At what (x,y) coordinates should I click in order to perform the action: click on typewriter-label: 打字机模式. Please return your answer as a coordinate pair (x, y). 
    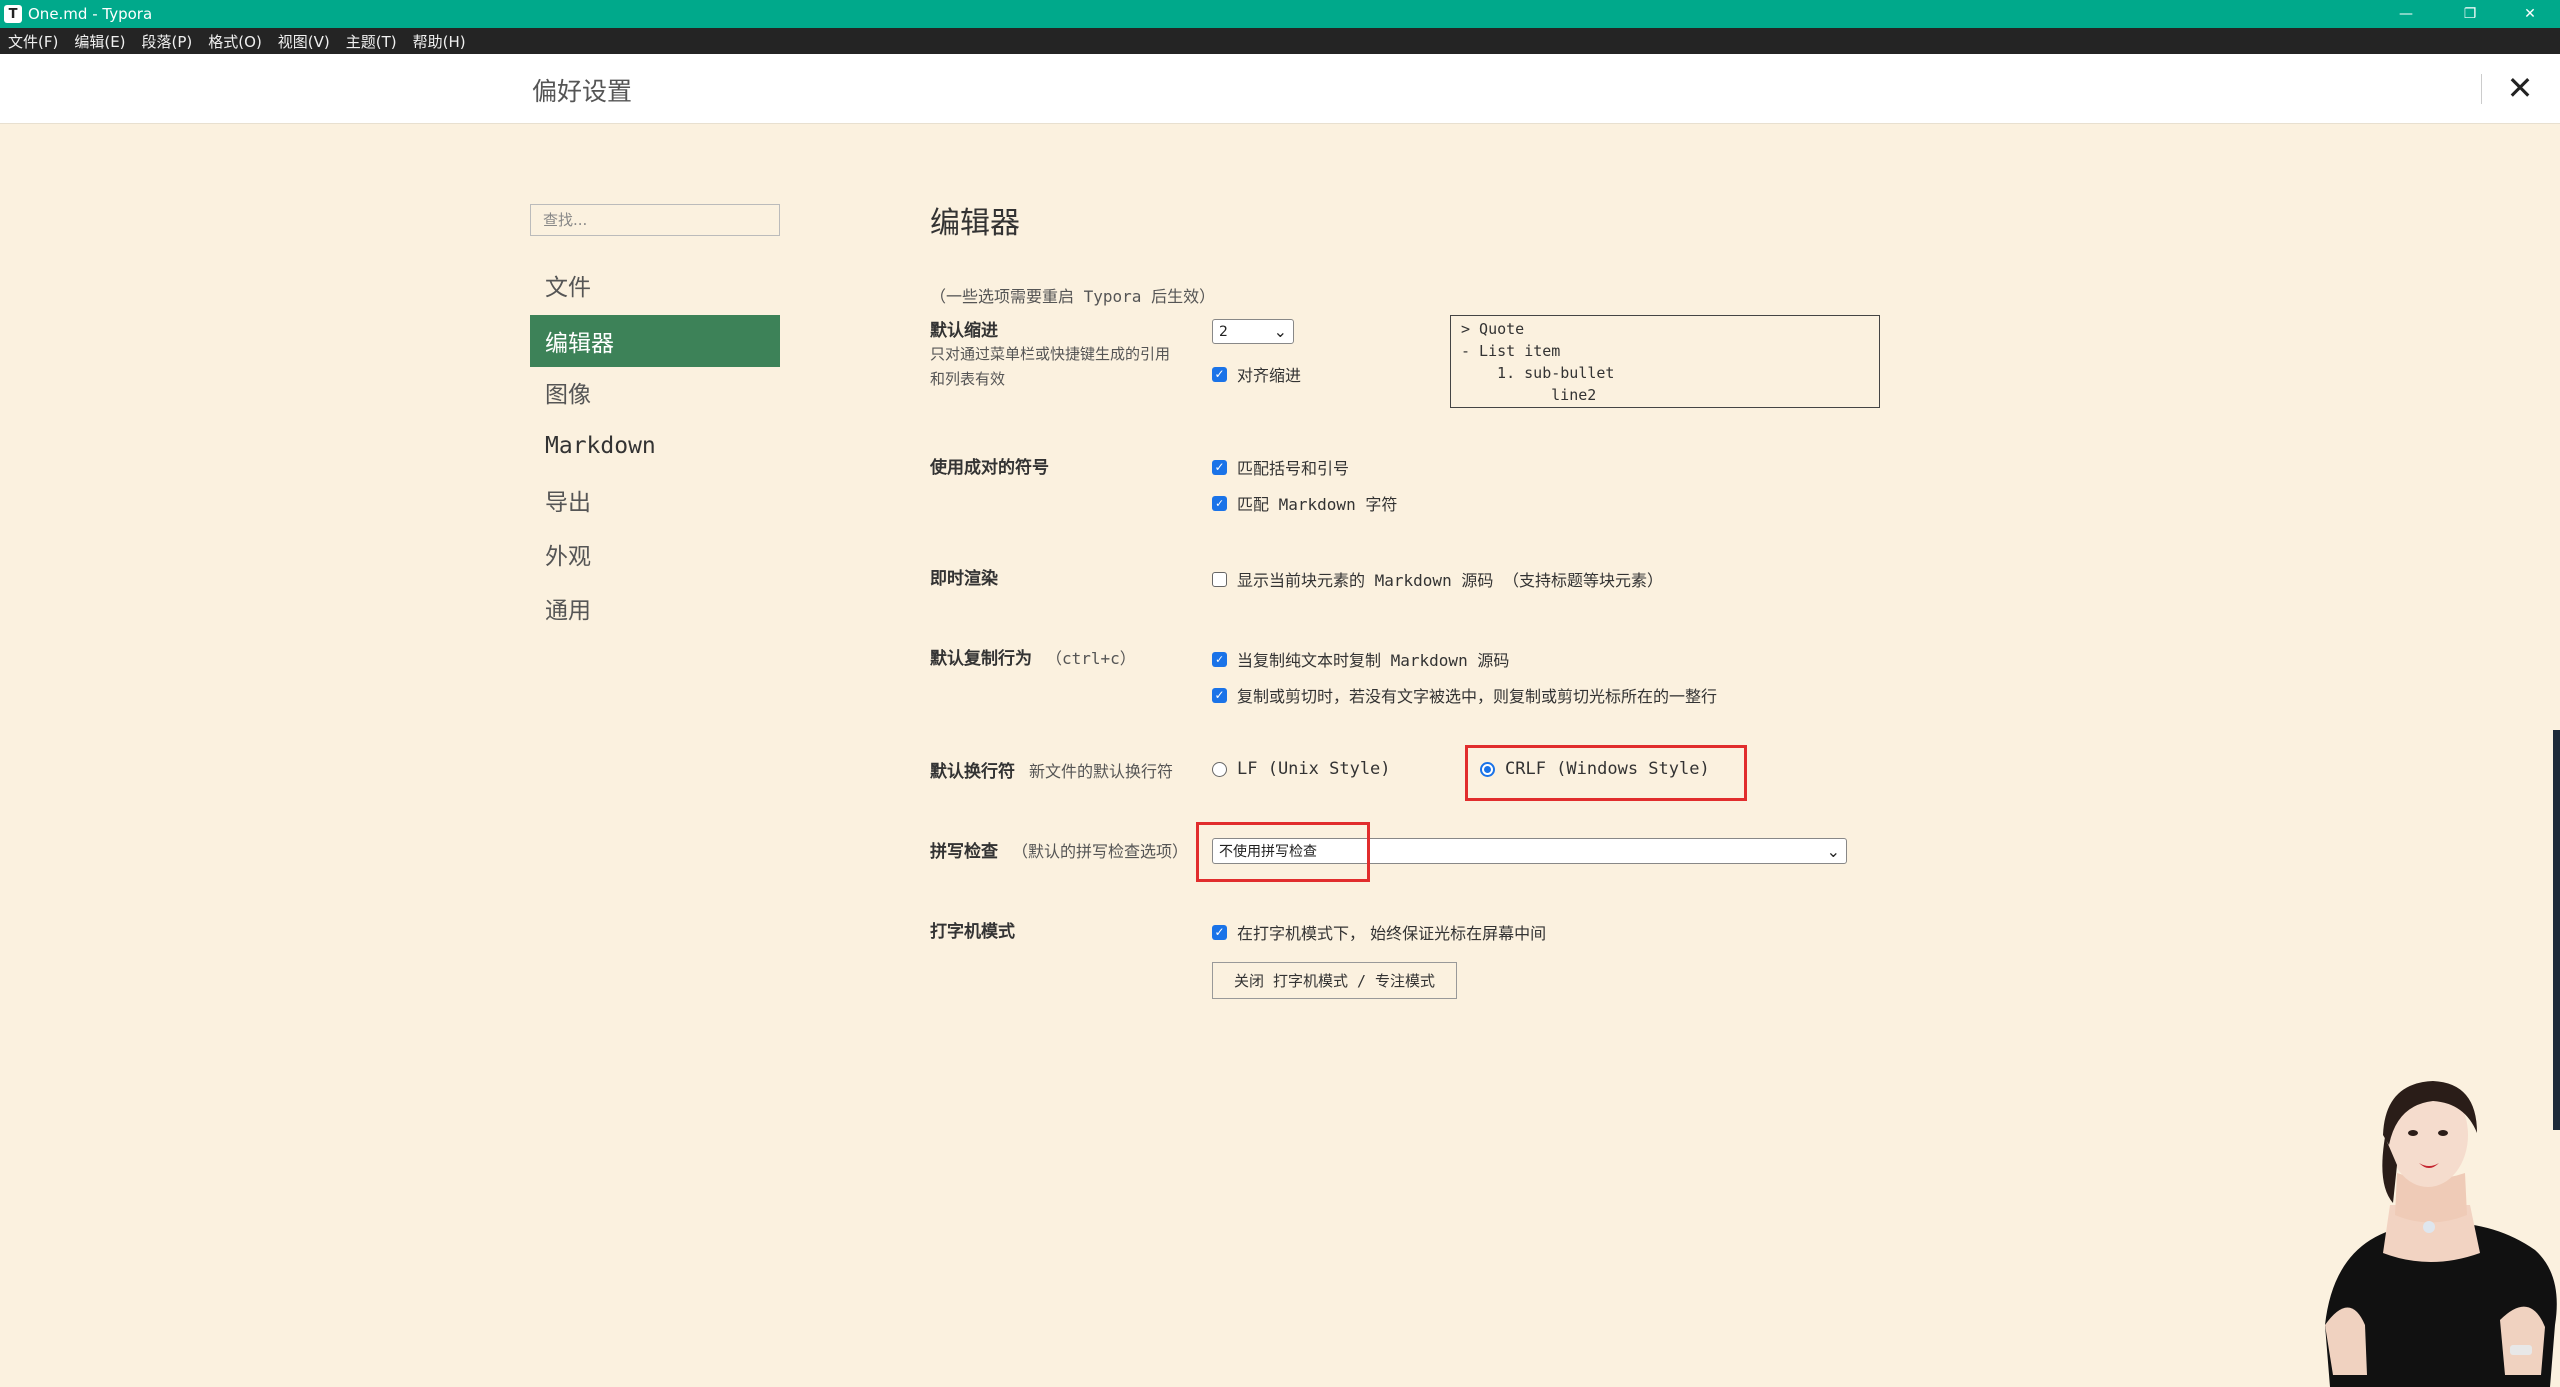
    Looking at the image, I should click on (972, 932).